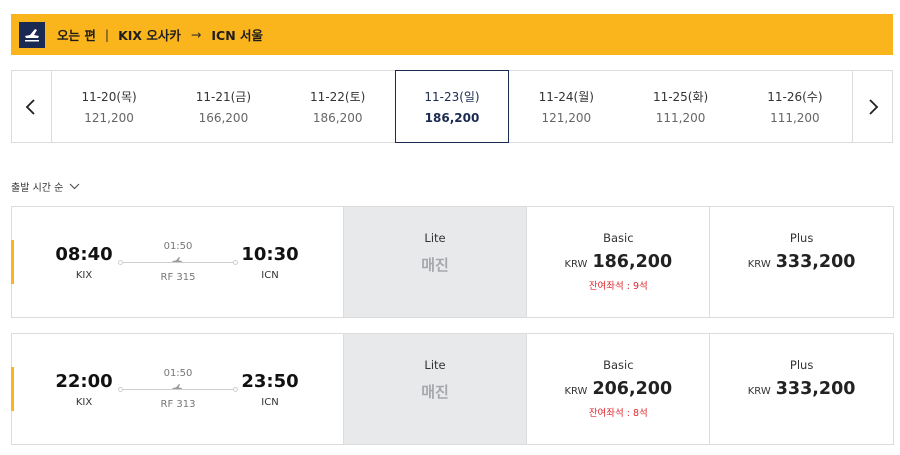  Describe the element at coordinates (270, 254) in the screenshot. I see `arrival-time: 10:30` at that location.